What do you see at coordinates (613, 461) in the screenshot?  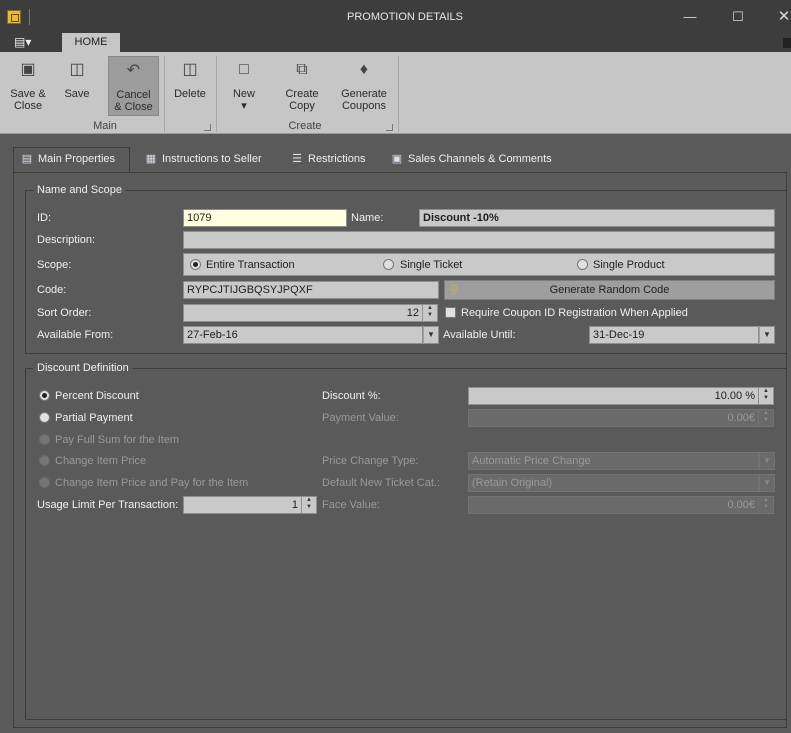 I see `price-change-type-field: Automatic Price Change` at bounding box center [613, 461].